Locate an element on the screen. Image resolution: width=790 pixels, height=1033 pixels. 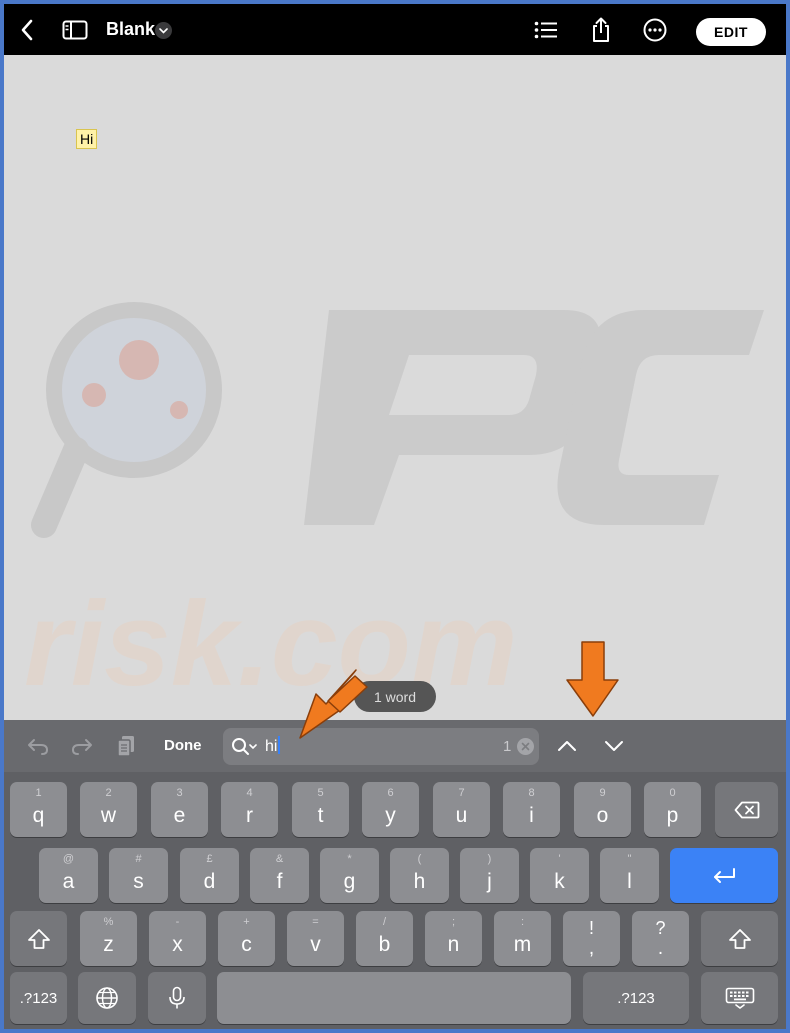
next-match-icon is located at coordinates (614, 746).